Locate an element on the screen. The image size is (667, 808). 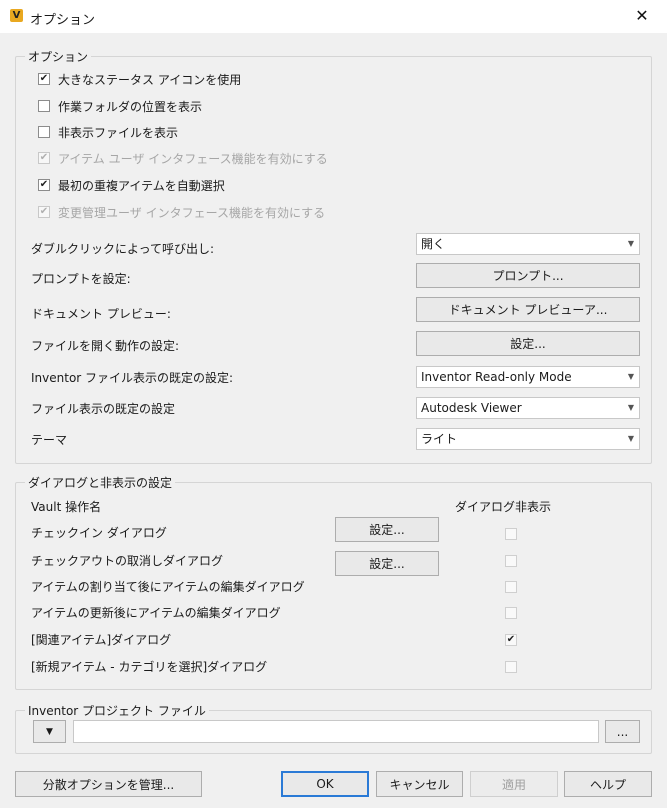
apply-button: 適用 is located at coordinates (514, 784).